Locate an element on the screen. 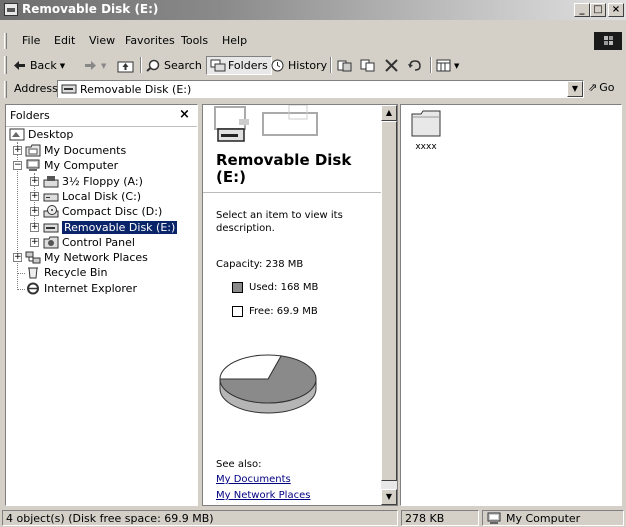  tree-item-local-disk: Local Disk (C:) is located at coordinates (92, 196).